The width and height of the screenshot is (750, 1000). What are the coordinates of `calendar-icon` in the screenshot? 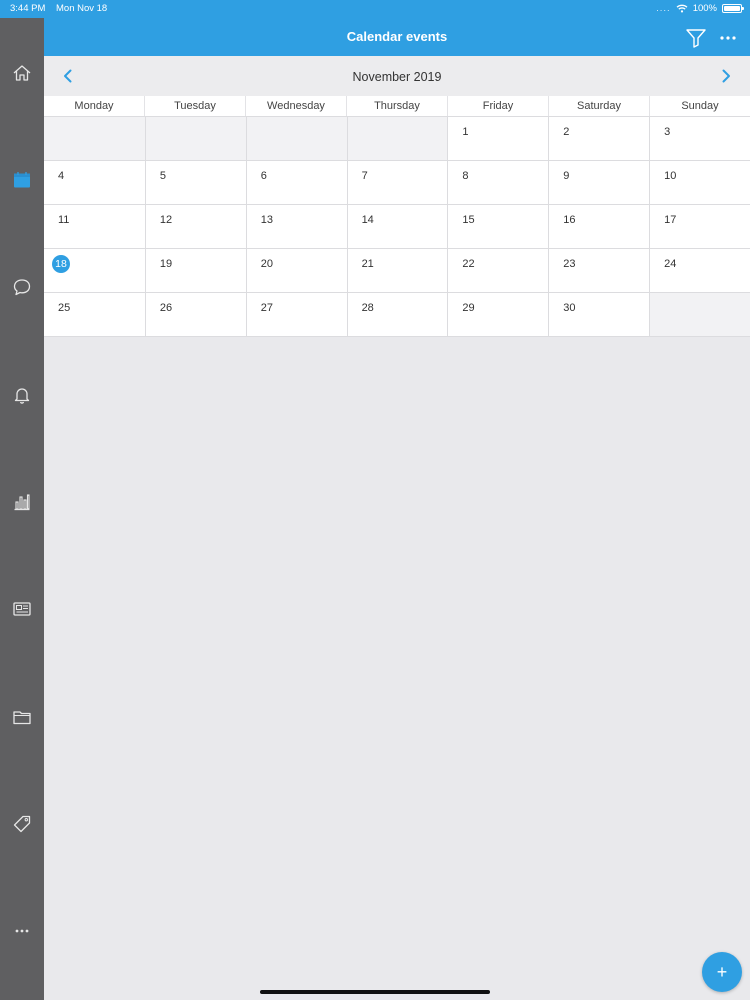 It's located at (22, 180).